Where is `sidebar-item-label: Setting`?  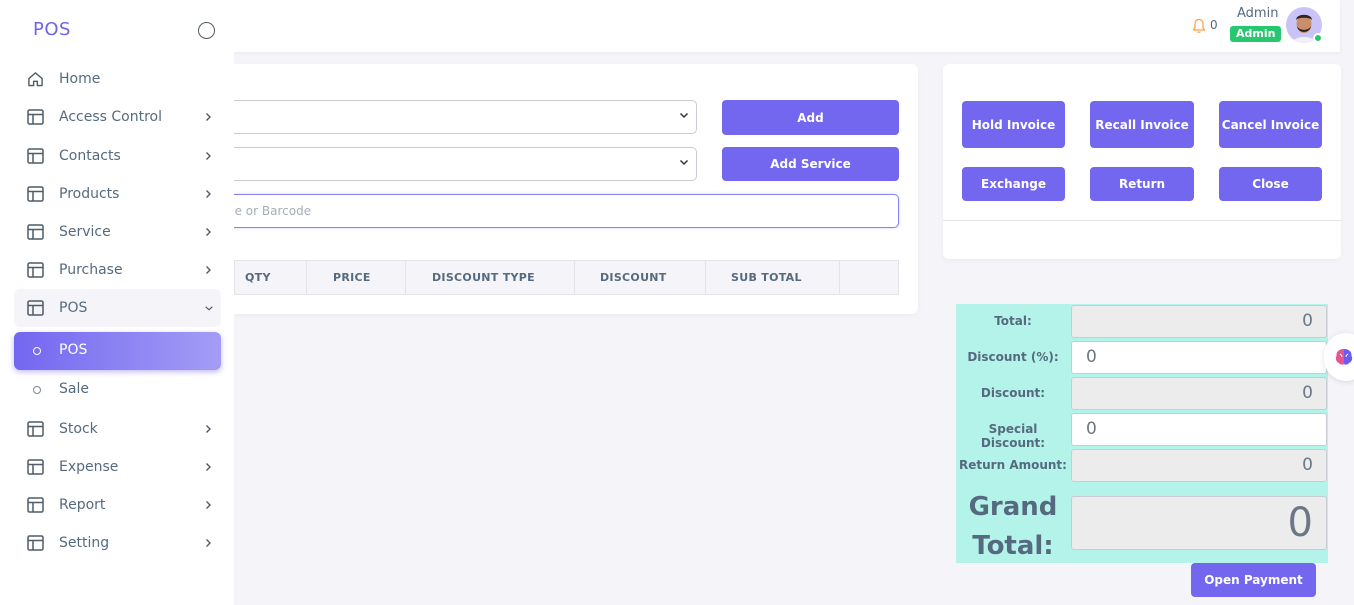 sidebar-item-label: Setting is located at coordinates (84, 543).